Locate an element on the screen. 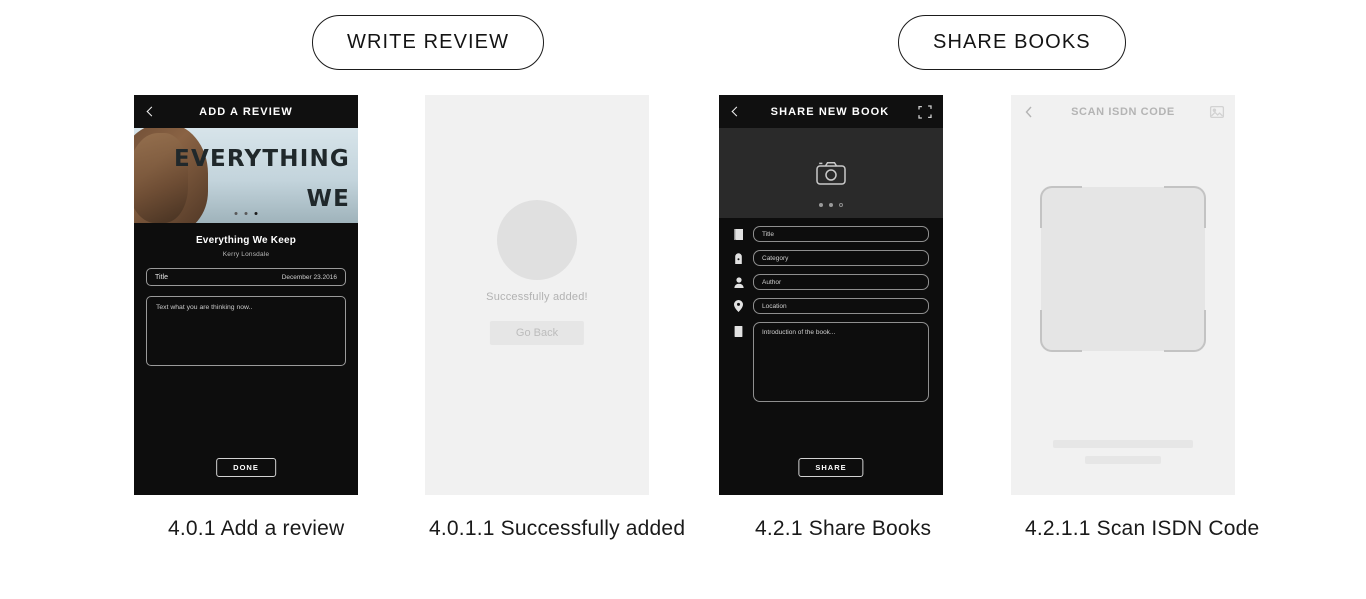  phone-frame: SCAN ISDN CODE is located at coordinates (1123, 295).